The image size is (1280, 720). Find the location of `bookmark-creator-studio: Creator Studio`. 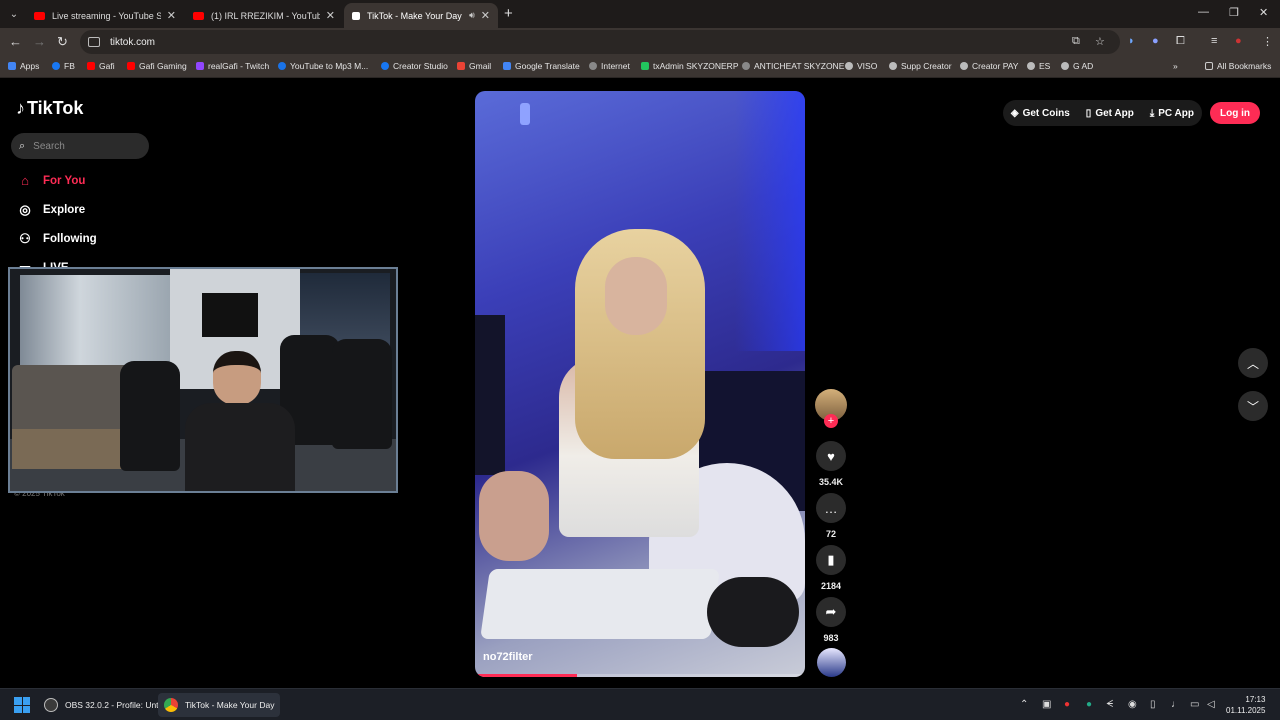

bookmark-creator-studio: Creator Studio is located at coordinates (414, 66).